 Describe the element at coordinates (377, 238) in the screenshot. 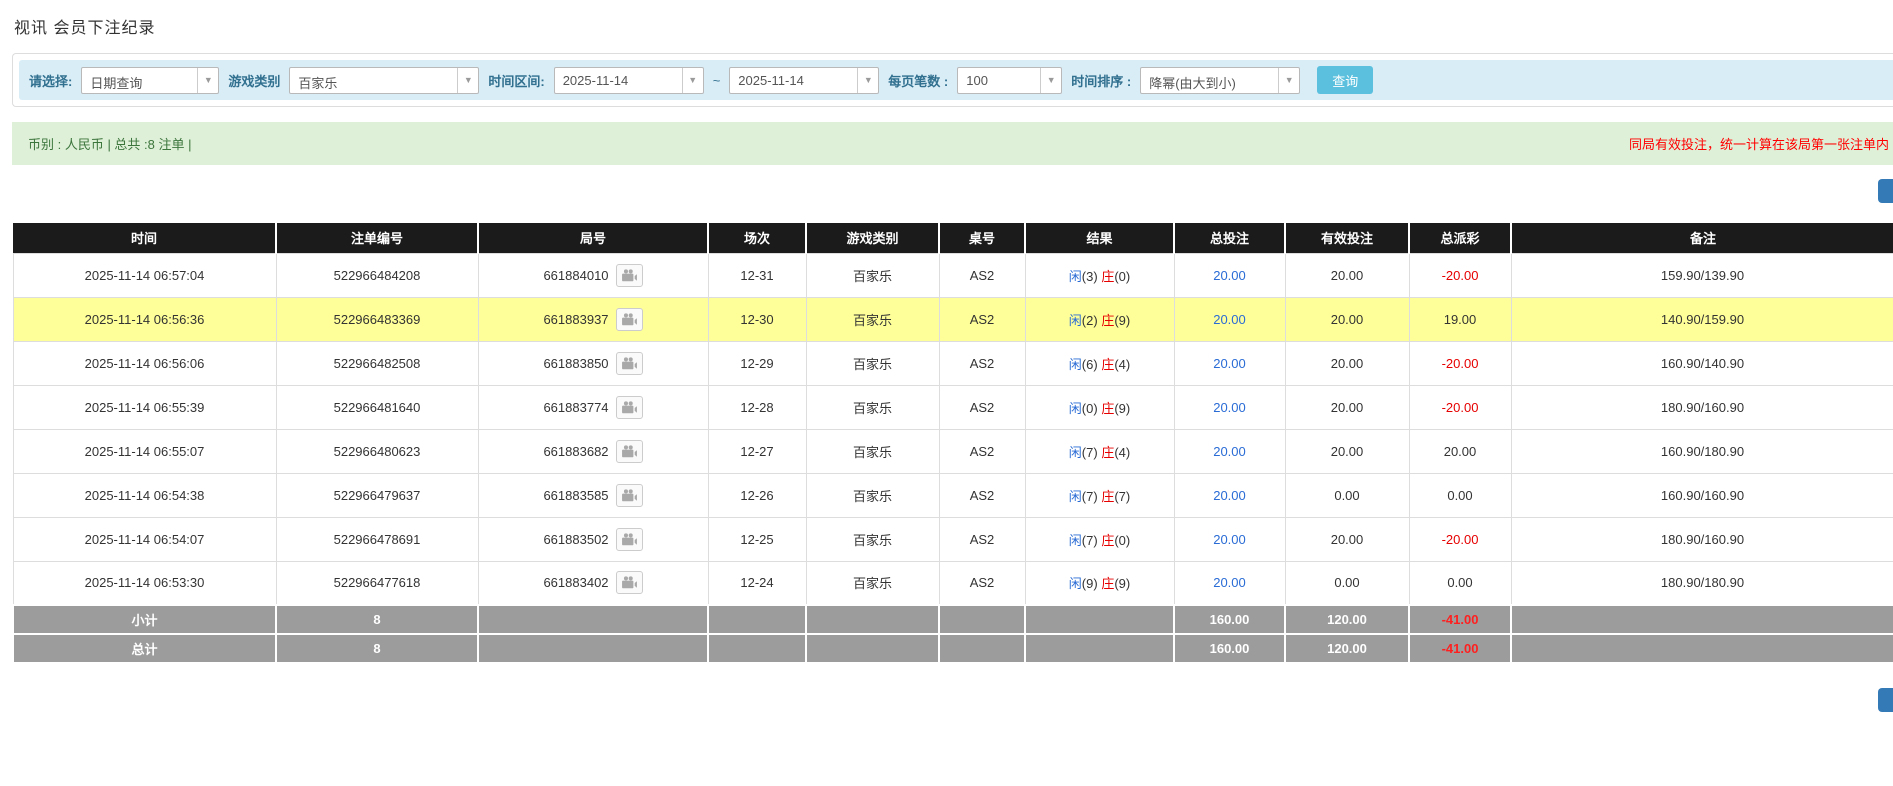

I see `column-header: 注单编号` at that location.